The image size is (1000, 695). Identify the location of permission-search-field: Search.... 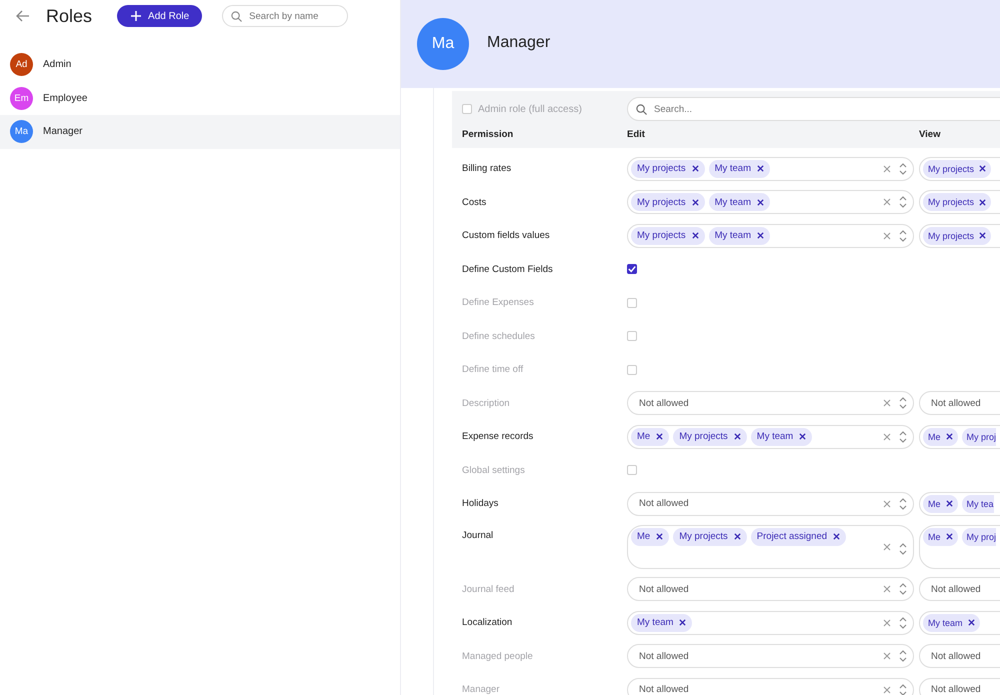
(813, 109).